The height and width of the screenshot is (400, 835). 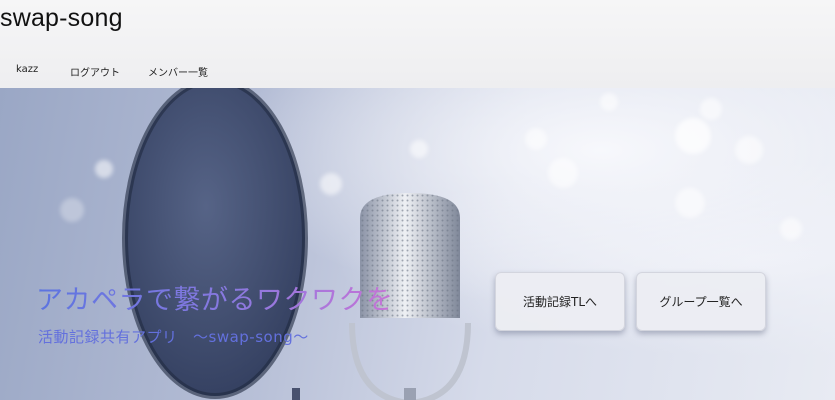 I want to click on hero-tagline: アカペラで繋がるワクワクを, so click(x=215, y=297).